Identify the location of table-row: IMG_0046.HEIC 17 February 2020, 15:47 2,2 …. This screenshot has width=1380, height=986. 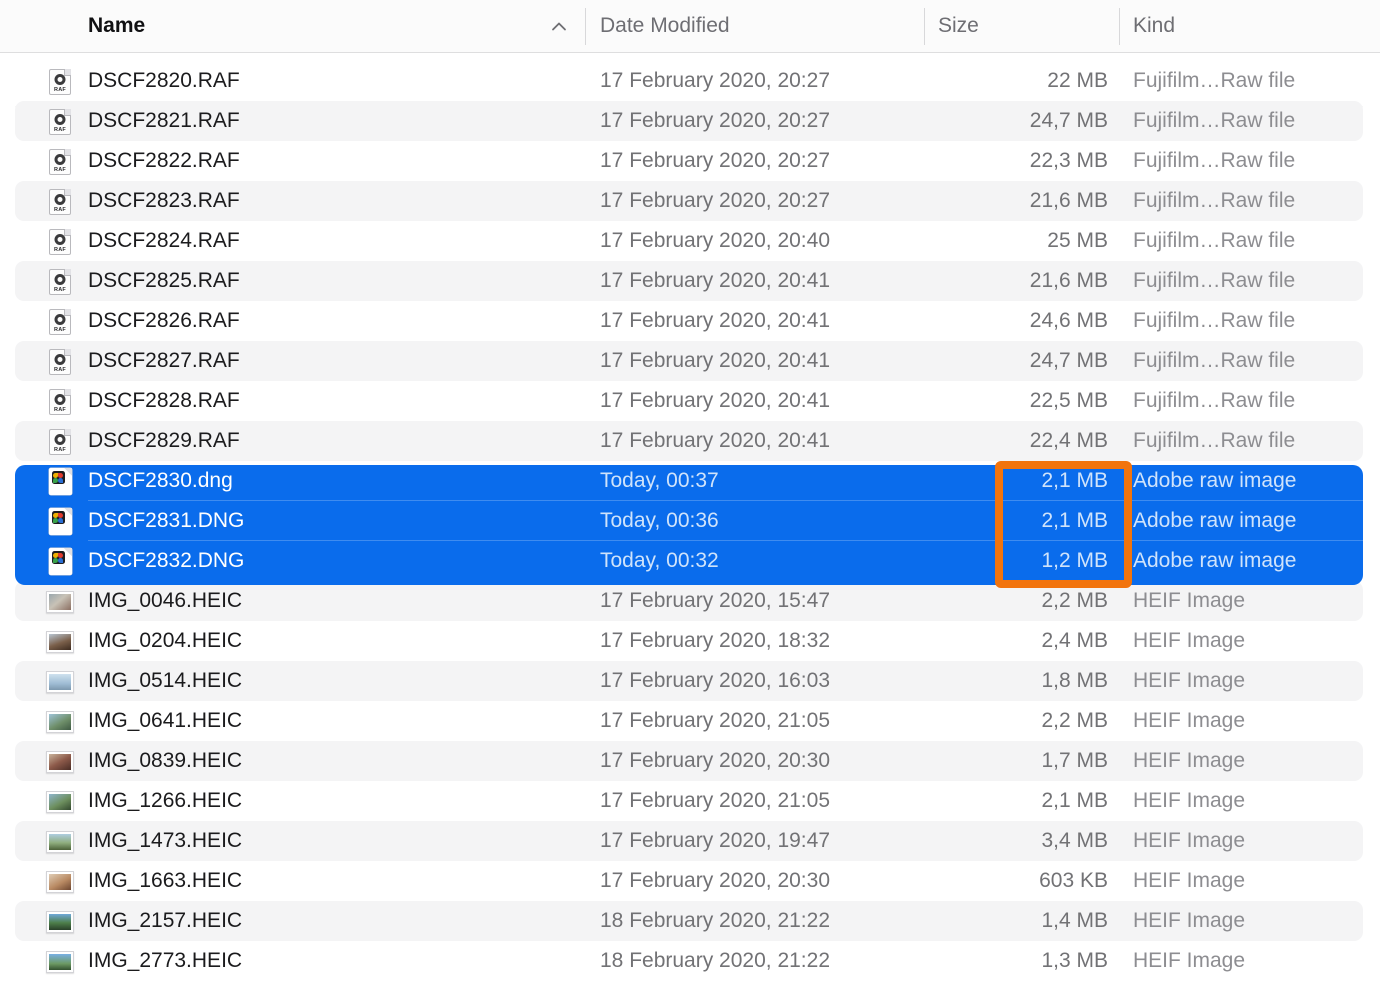
(690, 601).